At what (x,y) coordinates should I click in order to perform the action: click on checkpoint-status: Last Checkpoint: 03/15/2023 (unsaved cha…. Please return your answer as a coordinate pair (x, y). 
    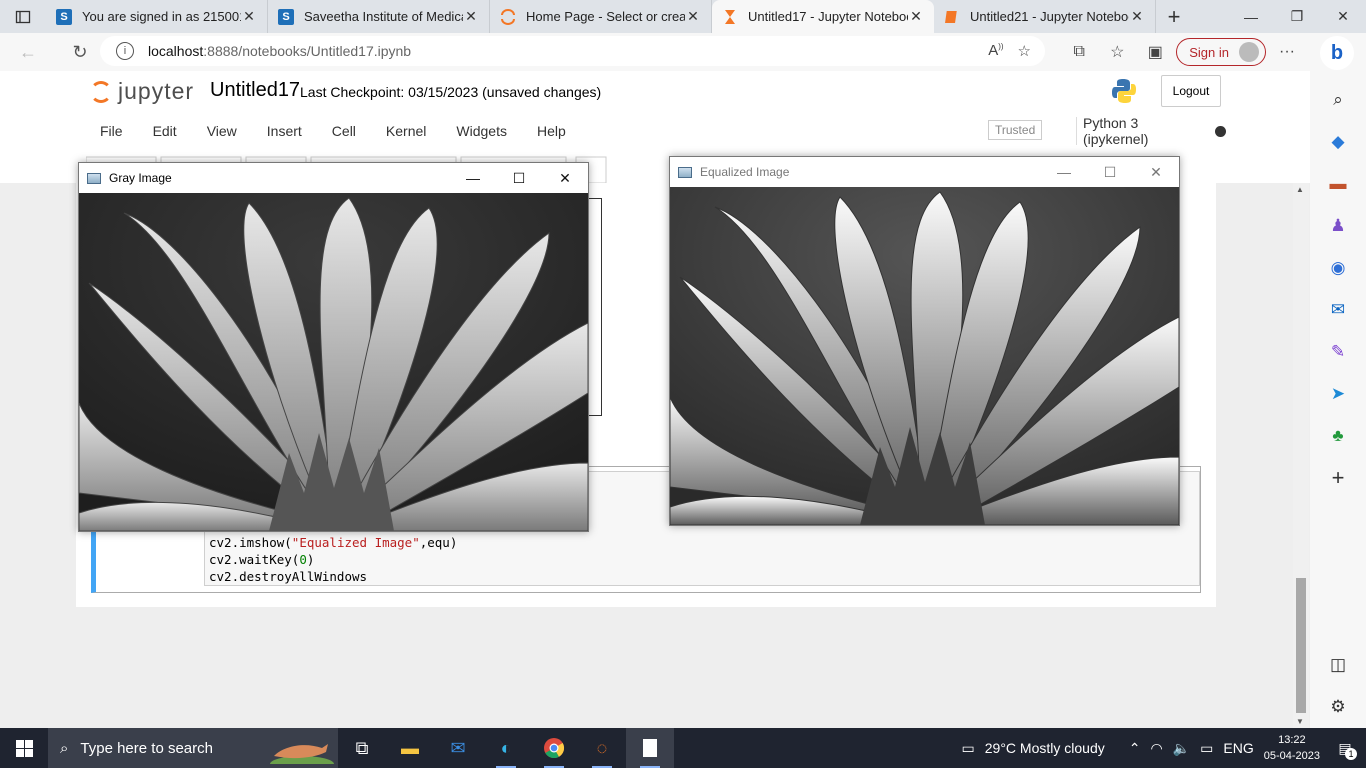
    Looking at the image, I should click on (451, 92).